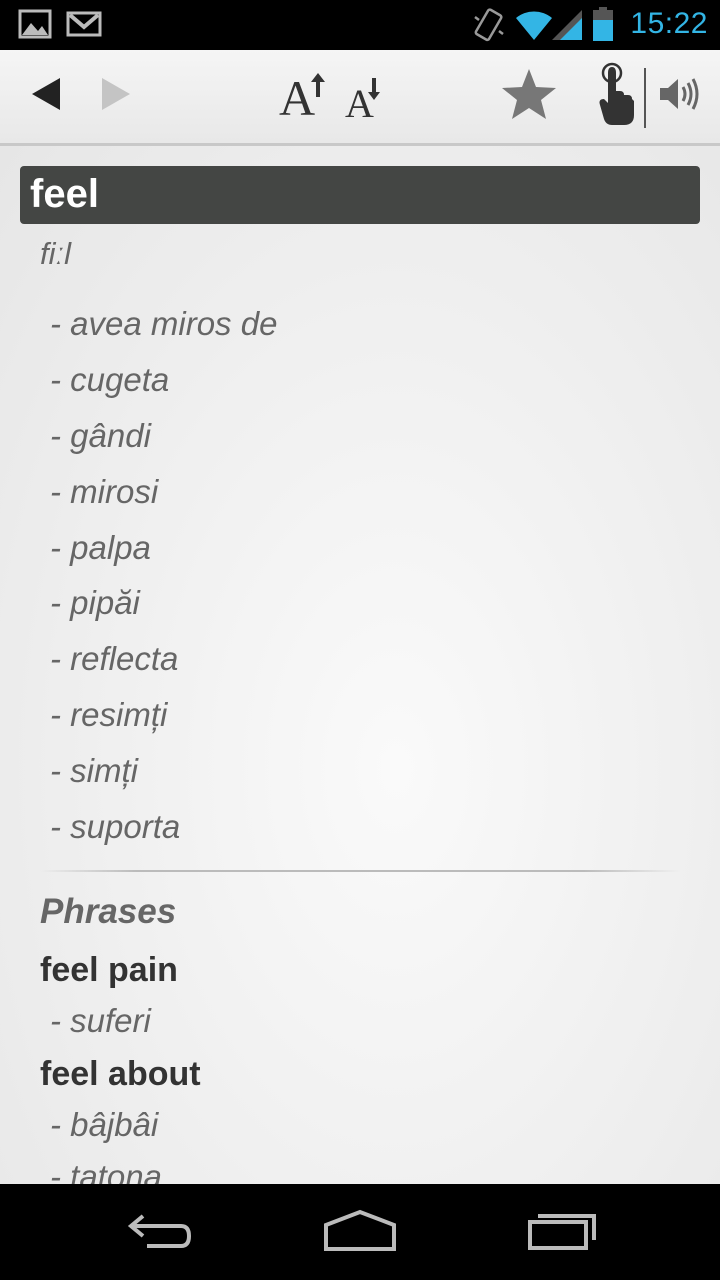  What do you see at coordinates (106, 1171) in the screenshot?
I see `phrase-meaning-item: - tatona` at bounding box center [106, 1171].